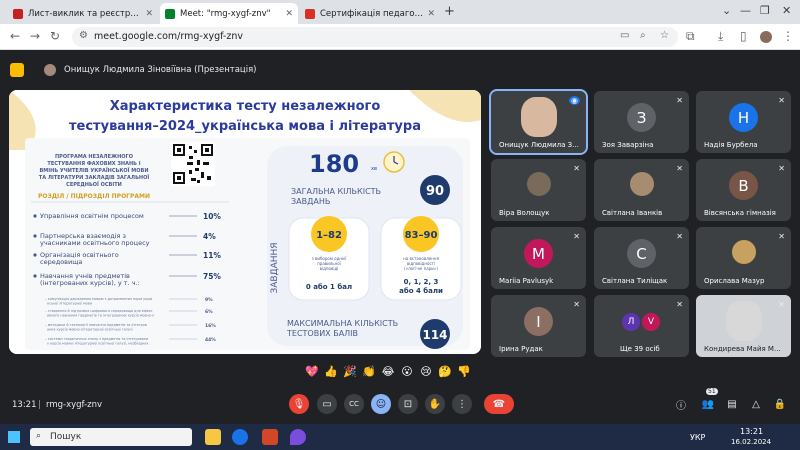 The height and width of the screenshot is (450, 800). I want to click on powerpoint-icon, so click(270, 437).